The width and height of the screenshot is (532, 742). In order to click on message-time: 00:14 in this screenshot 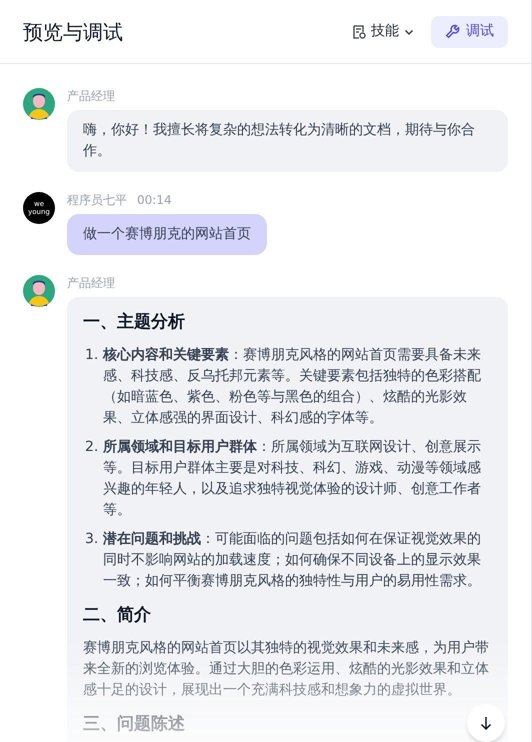, I will do `click(154, 200)`.